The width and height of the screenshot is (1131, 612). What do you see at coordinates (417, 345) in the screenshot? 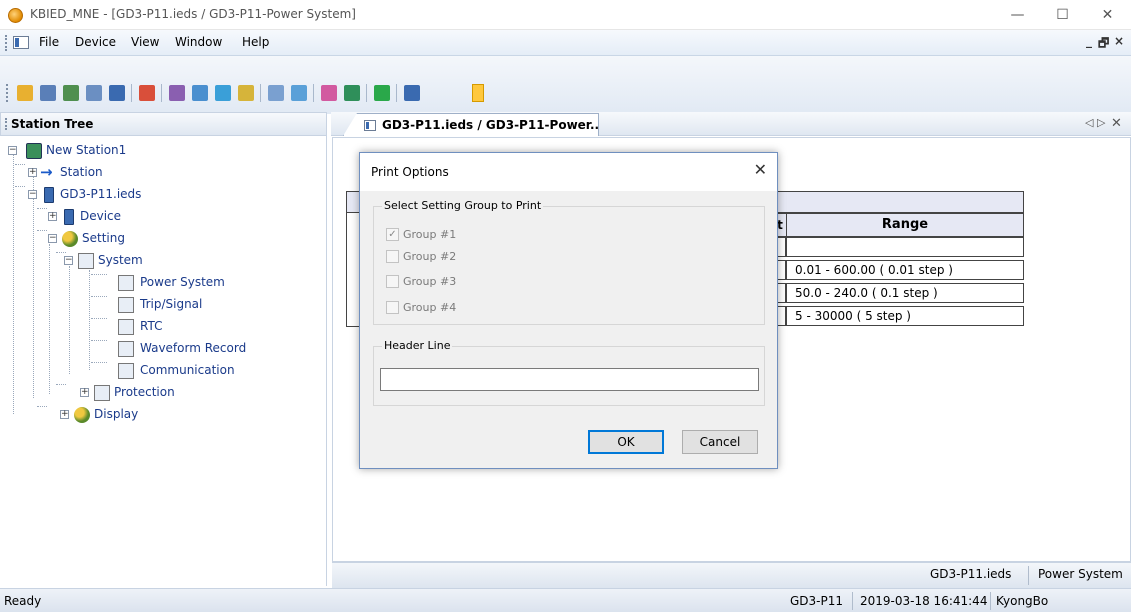
I see `header-line-title: Header Line` at bounding box center [417, 345].